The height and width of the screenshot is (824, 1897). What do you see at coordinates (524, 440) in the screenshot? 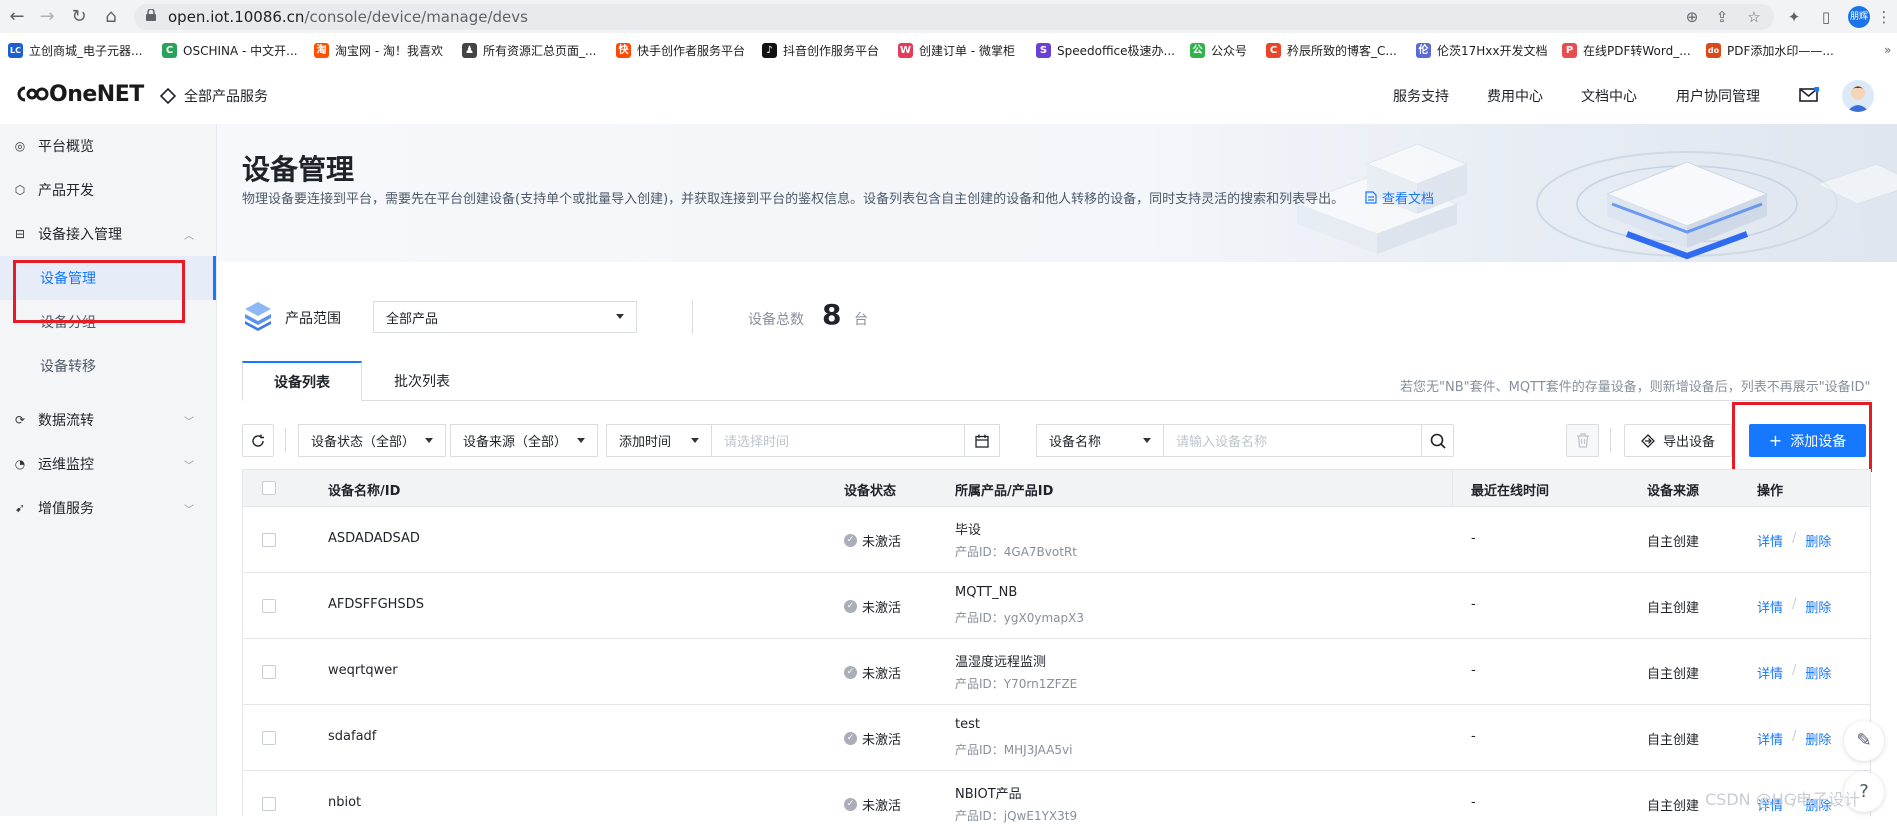
I see `device-source-select: 设备来源（全部）` at bounding box center [524, 440].